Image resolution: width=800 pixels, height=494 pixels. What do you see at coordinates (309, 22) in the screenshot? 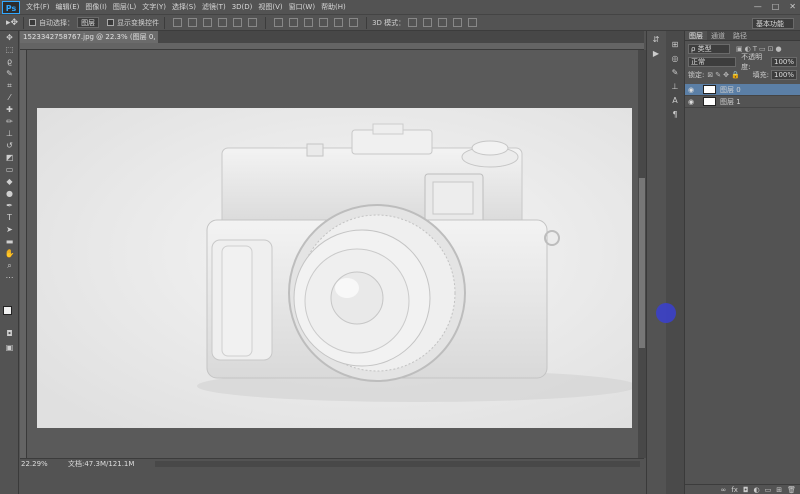
I see `distribute-bottom-icon` at bounding box center [309, 22].